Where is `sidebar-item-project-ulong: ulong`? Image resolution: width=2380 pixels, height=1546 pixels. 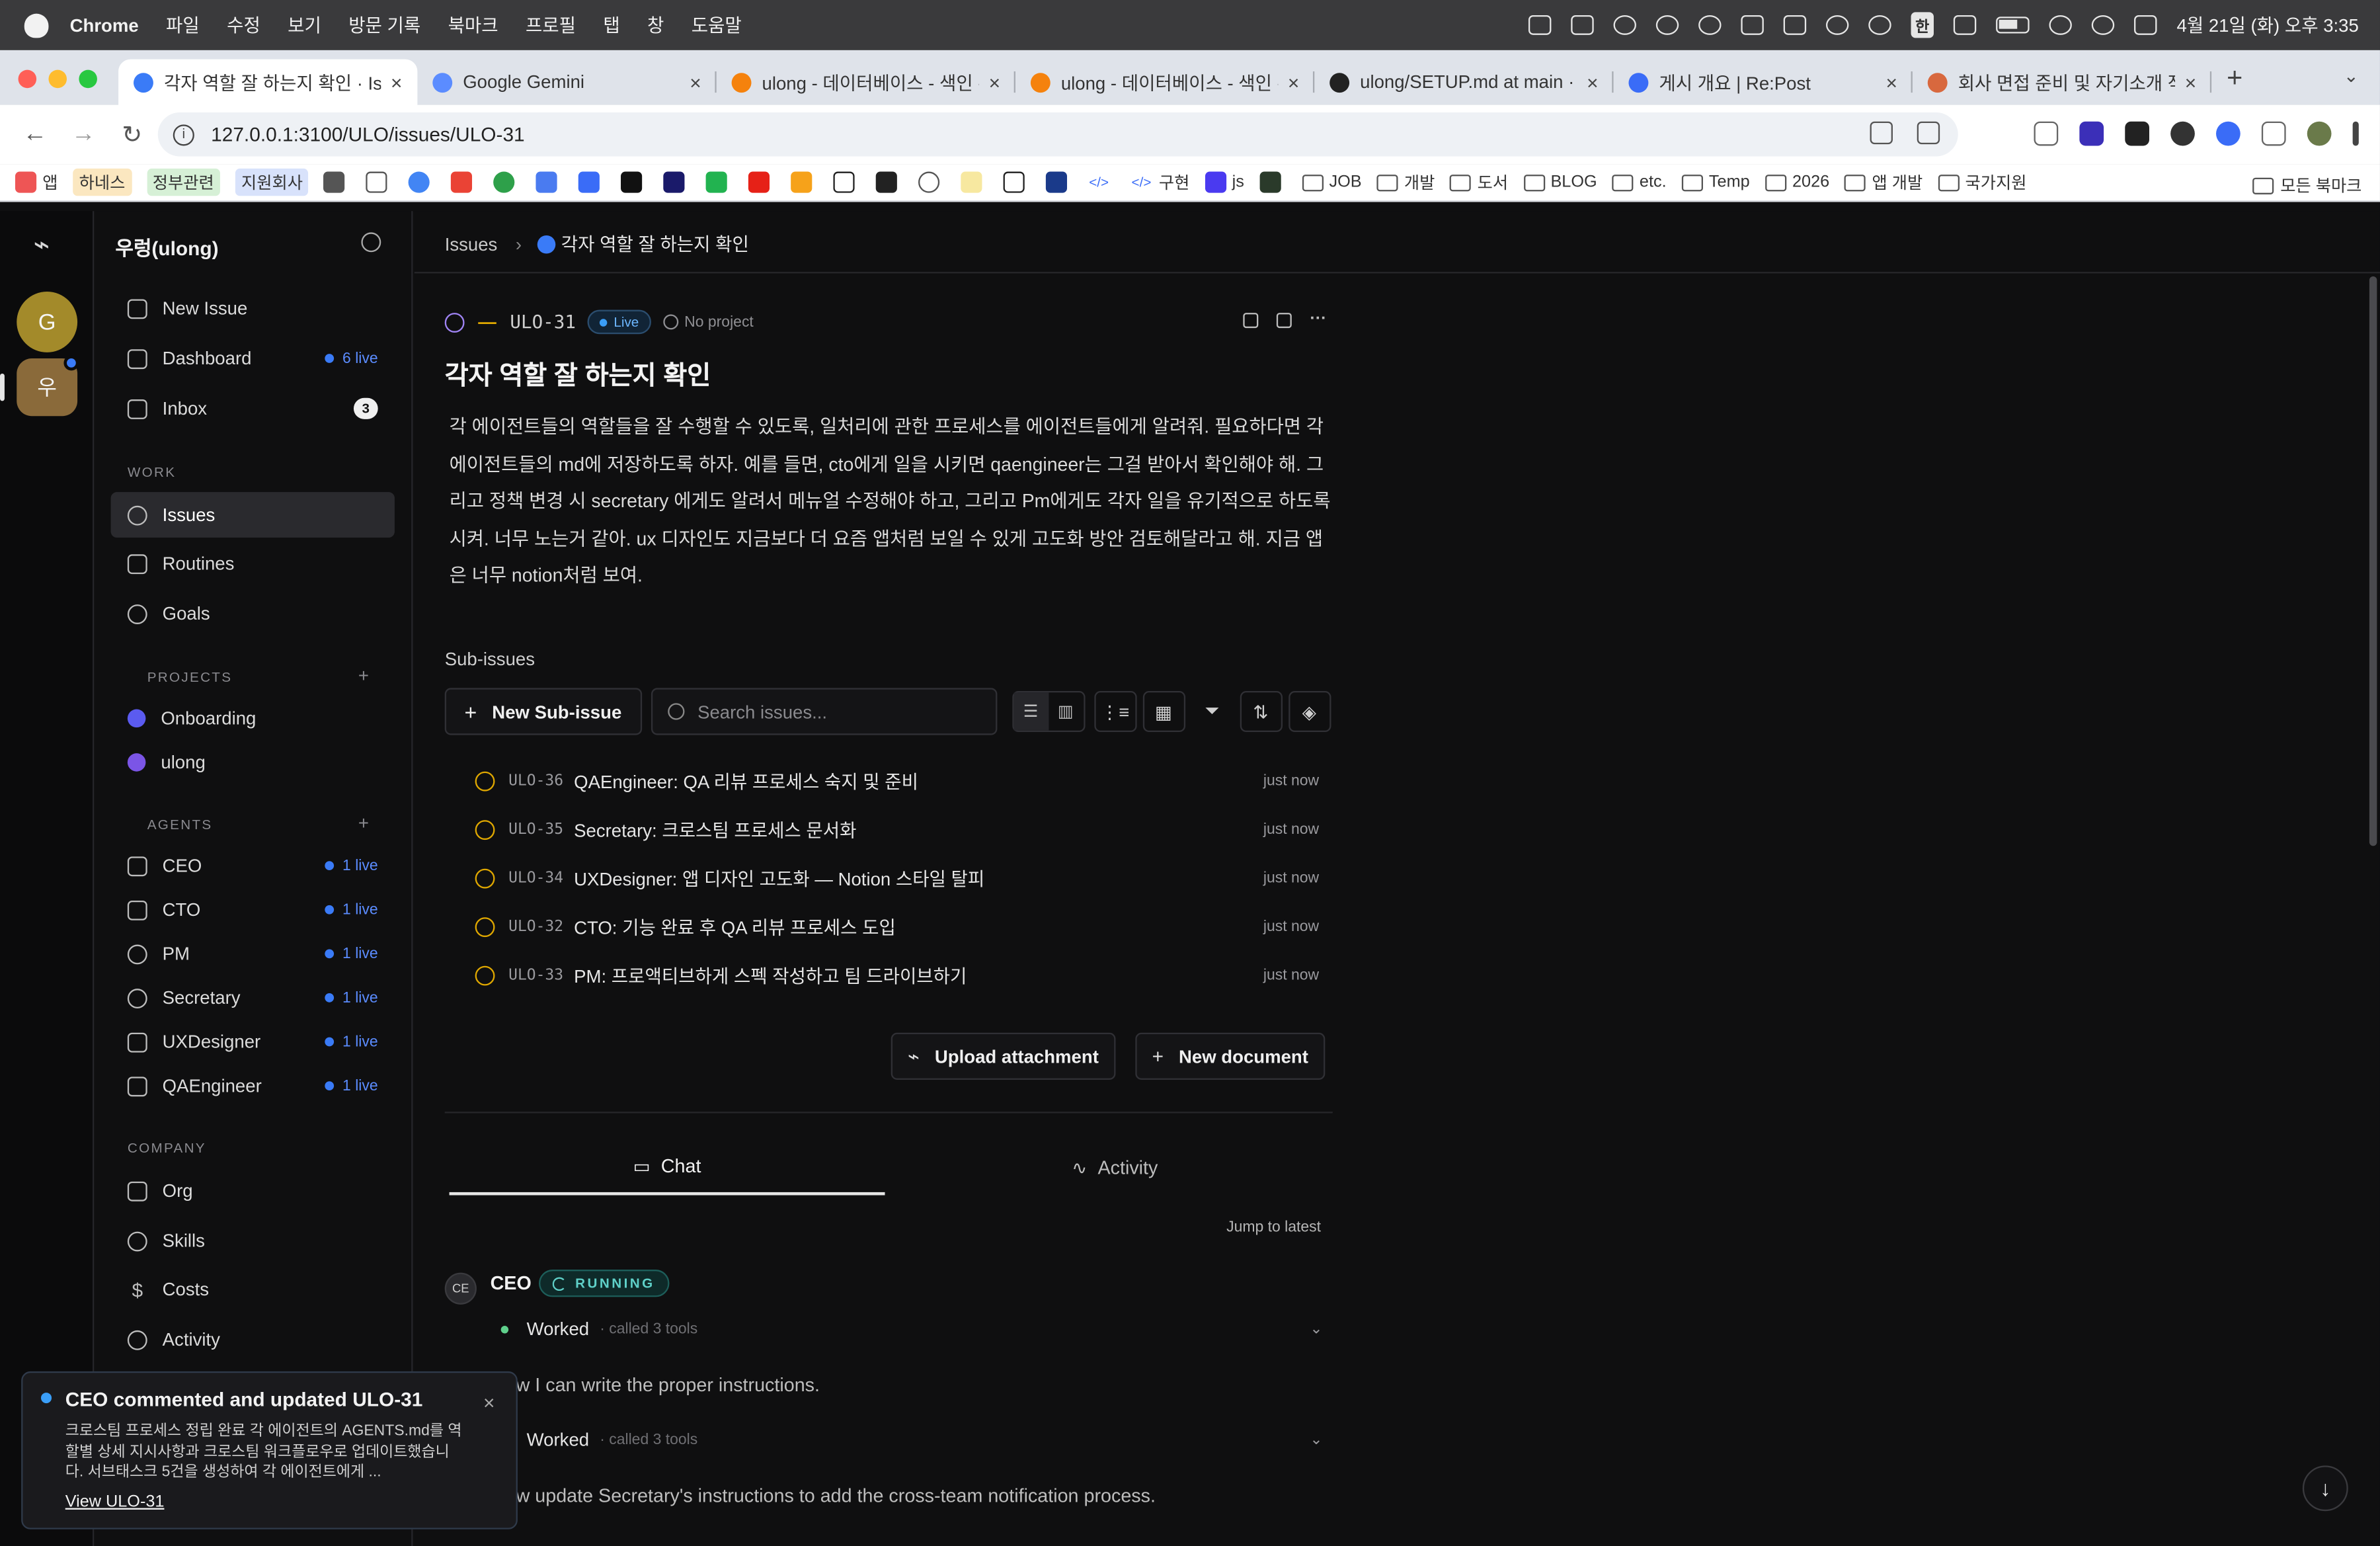 sidebar-item-project-ulong: ulong is located at coordinates (253, 762).